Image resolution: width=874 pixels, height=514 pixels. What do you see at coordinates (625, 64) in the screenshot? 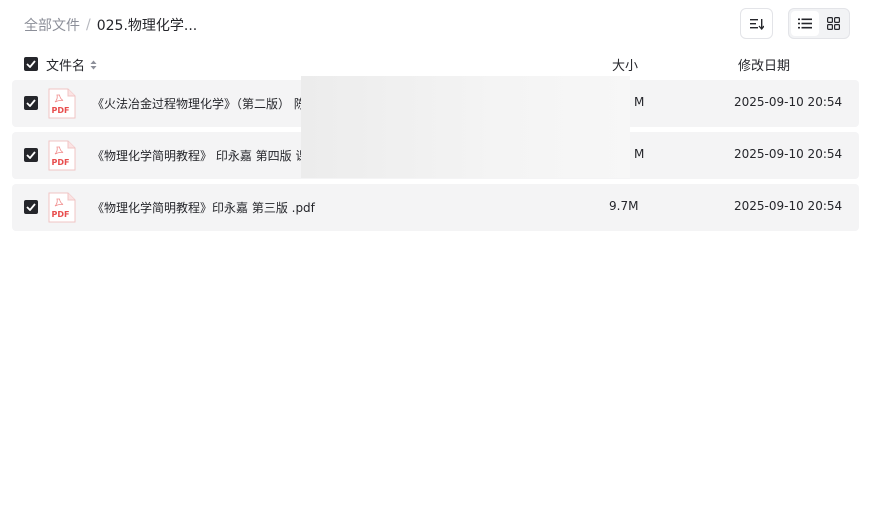
I see `column-header-size: 大小` at bounding box center [625, 64].